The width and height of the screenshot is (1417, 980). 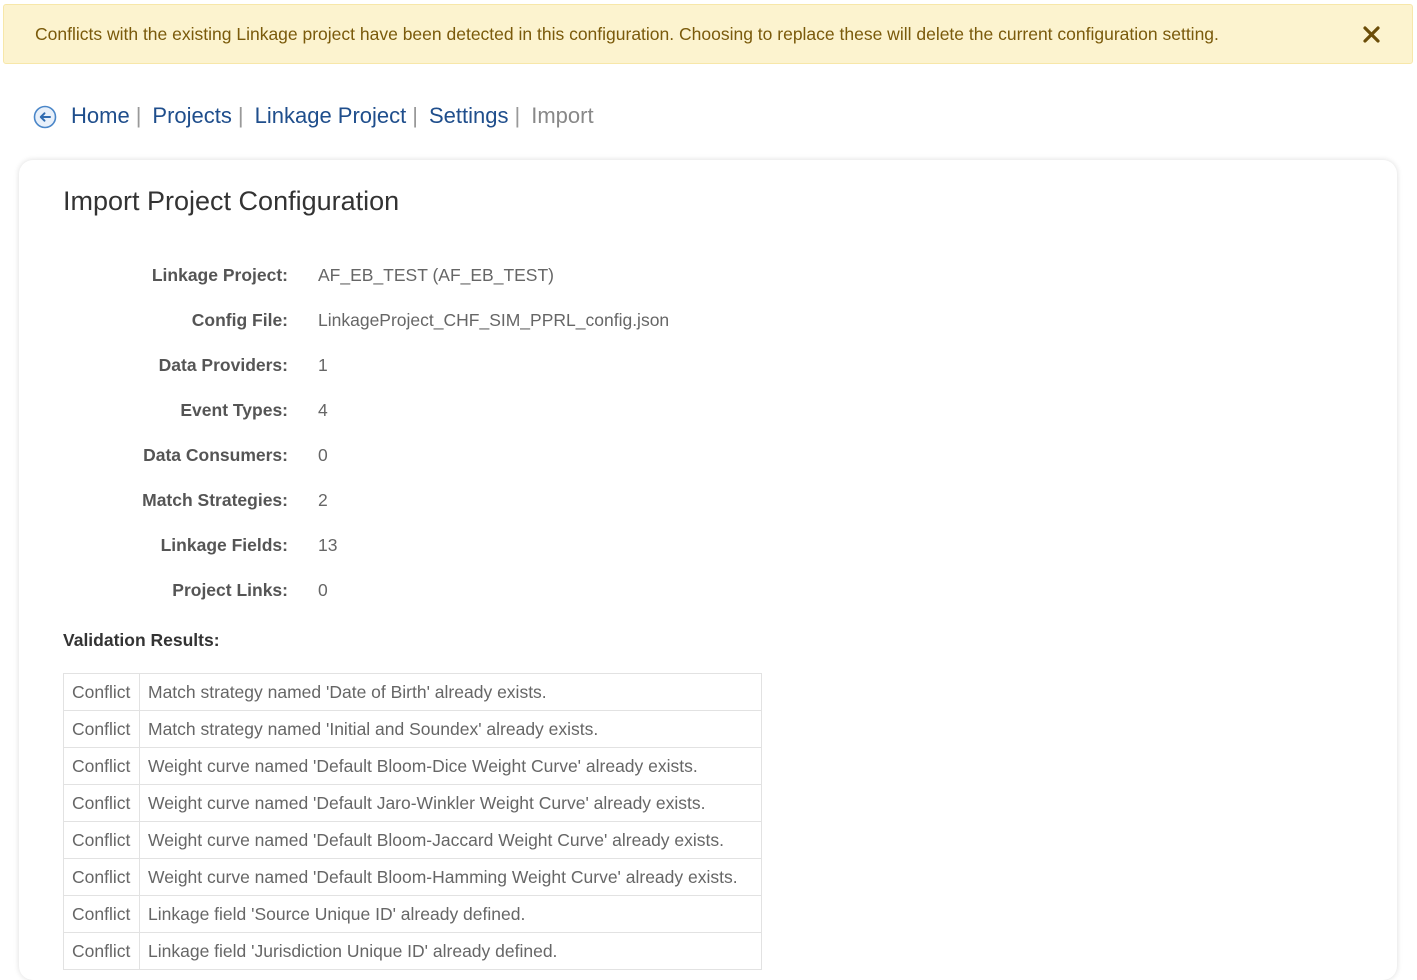 I want to click on info-label: Config File:, so click(x=239, y=319).